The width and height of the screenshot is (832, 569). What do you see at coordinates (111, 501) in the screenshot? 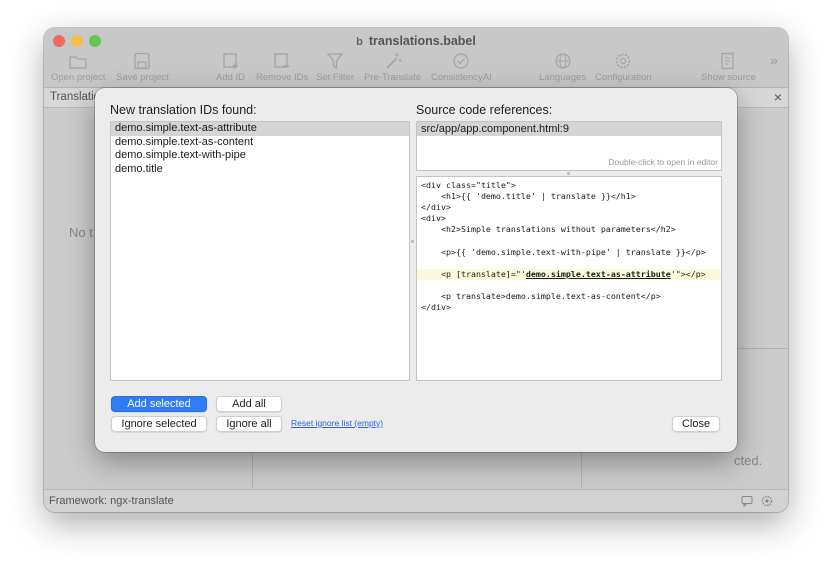
I see `framework-status: Framework: ngx-translate` at bounding box center [111, 501].